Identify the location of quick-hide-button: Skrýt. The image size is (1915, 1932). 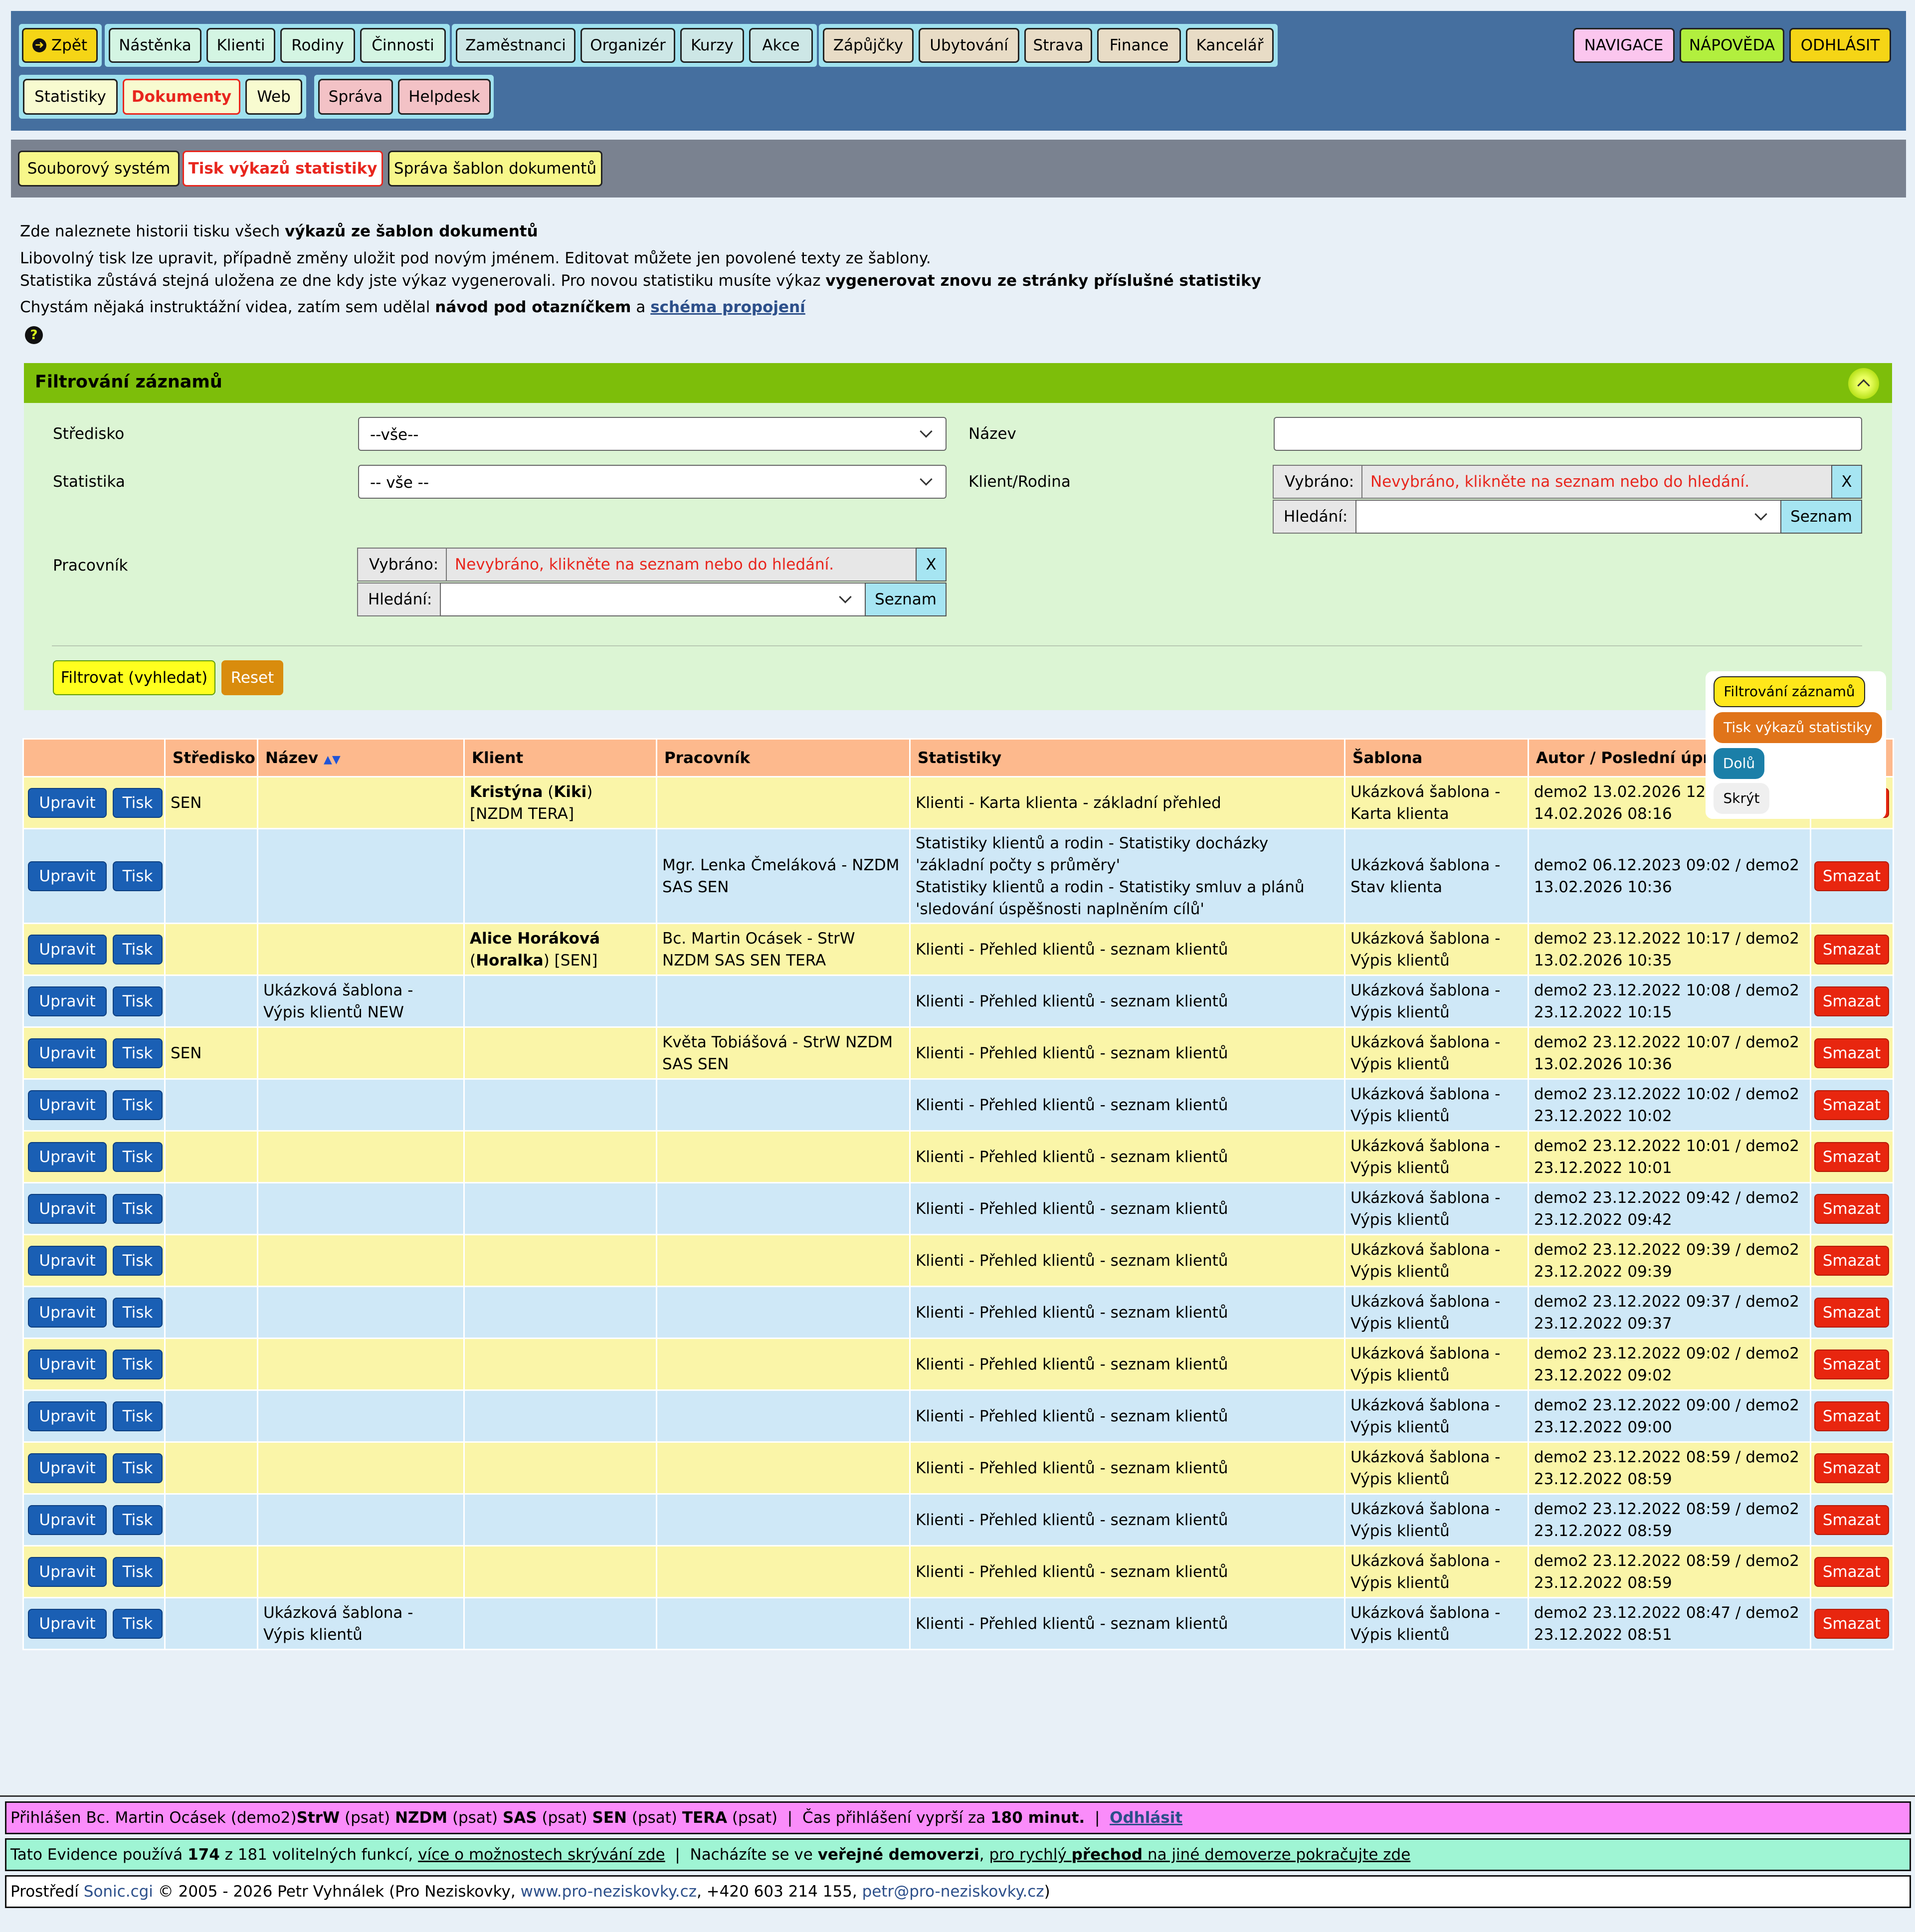
(1741, 799).